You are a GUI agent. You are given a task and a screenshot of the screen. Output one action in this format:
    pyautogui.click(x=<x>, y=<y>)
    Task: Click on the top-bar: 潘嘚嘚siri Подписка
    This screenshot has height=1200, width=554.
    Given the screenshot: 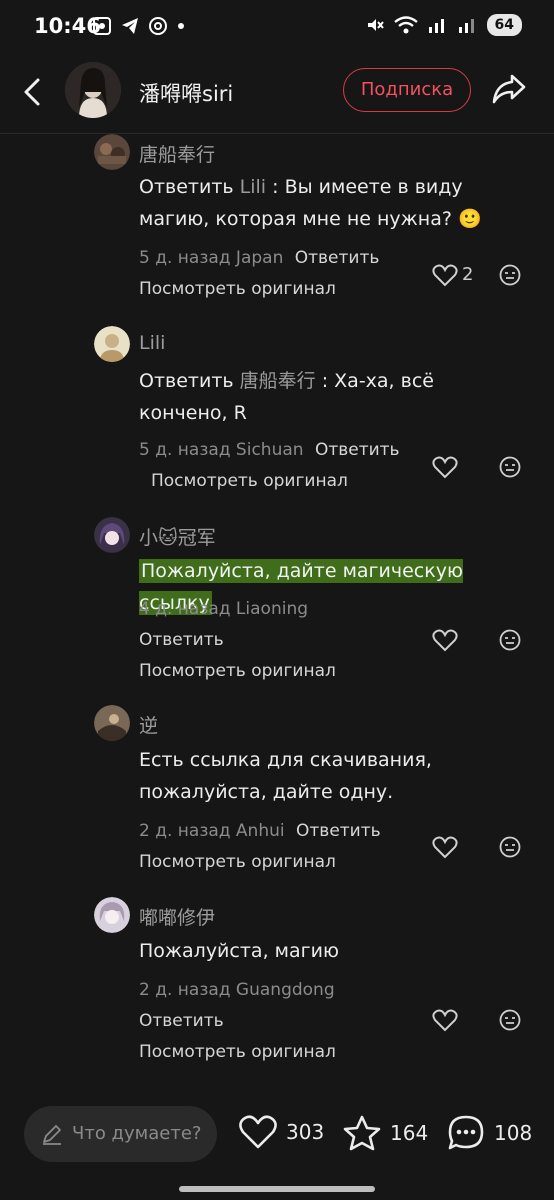 What is the action you would take?
    pyautogui.click(x=277, y=95)
    